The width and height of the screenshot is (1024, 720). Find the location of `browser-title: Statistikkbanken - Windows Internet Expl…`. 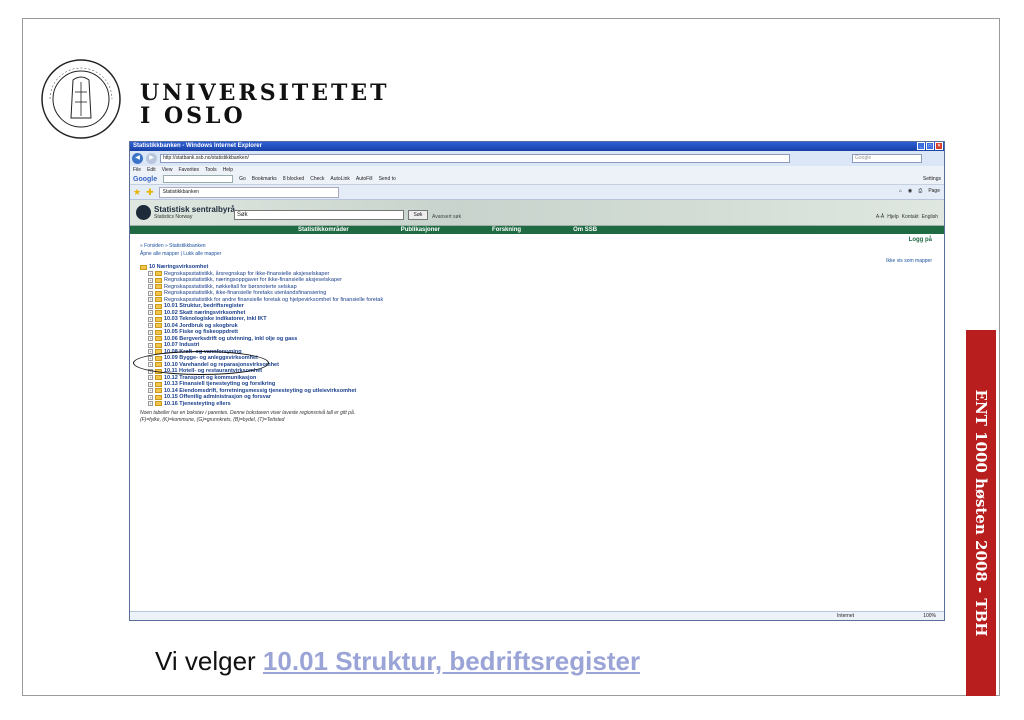

browser-title: Statistikkbanken - Windows Internet Expl… is located at coordinates (197, 146).